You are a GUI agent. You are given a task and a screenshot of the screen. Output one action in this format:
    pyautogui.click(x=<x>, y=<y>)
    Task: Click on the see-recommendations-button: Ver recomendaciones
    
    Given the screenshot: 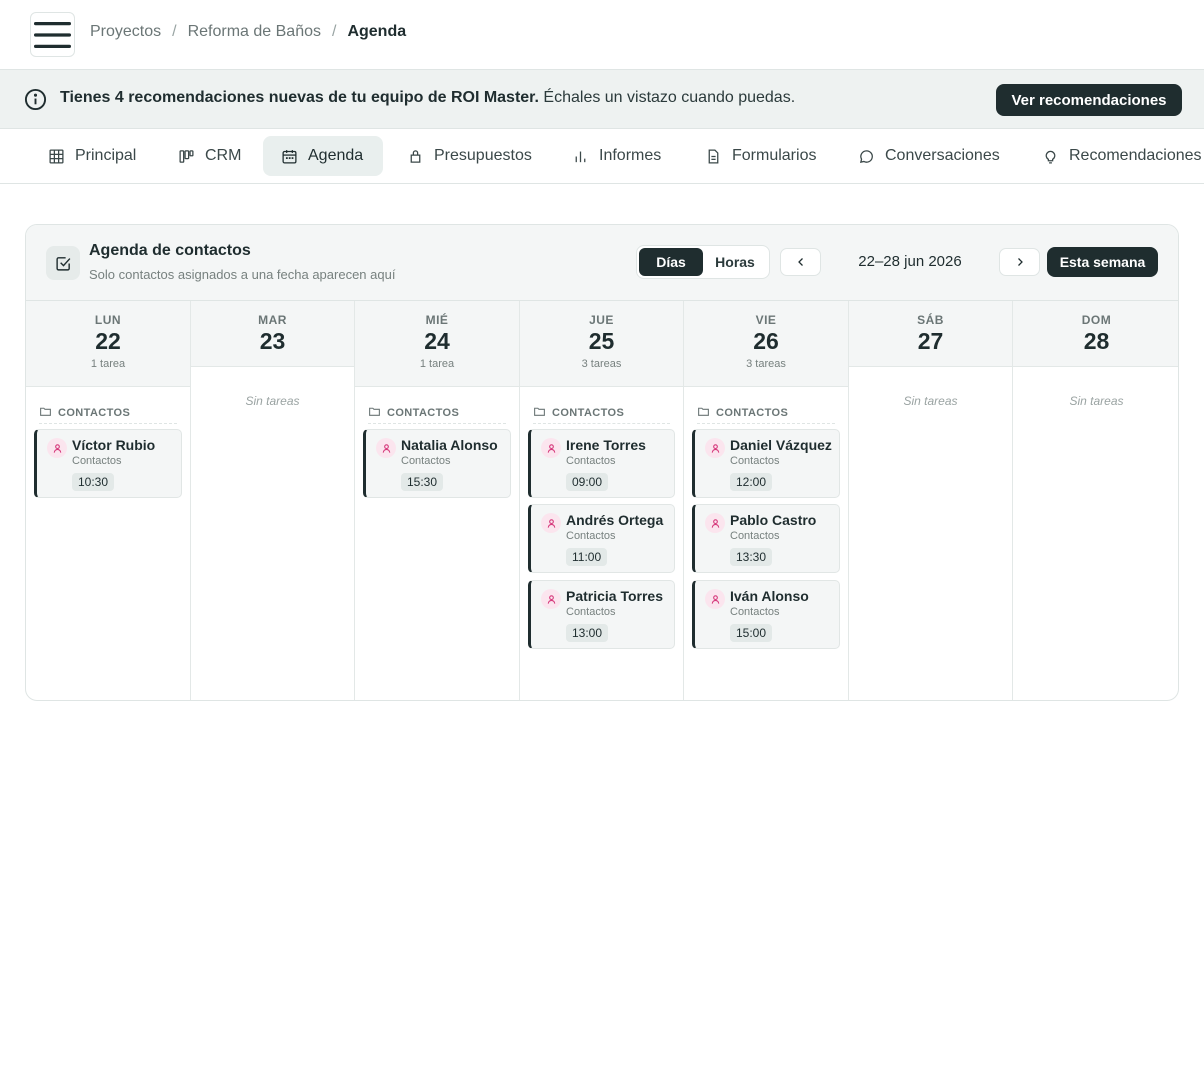 What is the action you would take?
    pyautogui.click(x=1089, y=100)
    